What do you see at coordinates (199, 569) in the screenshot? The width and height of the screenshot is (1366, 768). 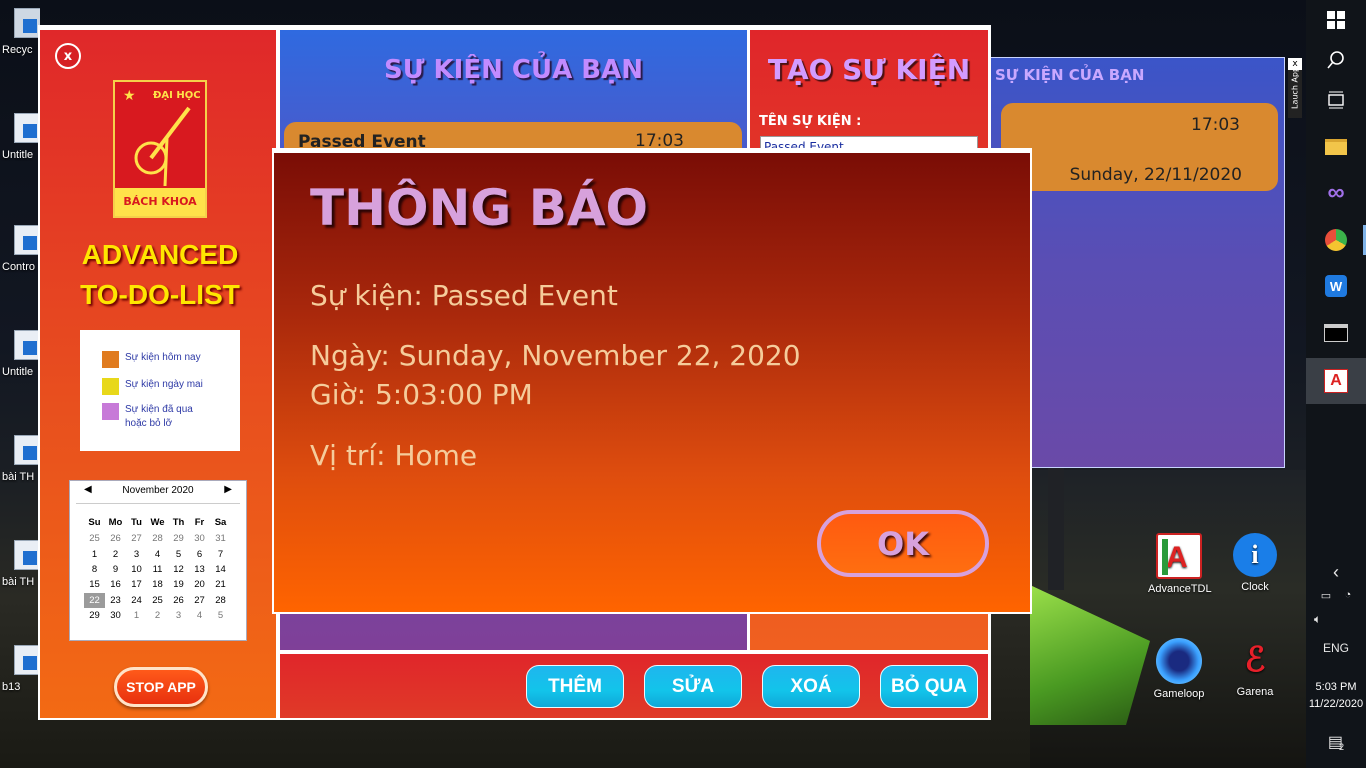 I see `calendar-day: 13` at bounding box center [199, 569].